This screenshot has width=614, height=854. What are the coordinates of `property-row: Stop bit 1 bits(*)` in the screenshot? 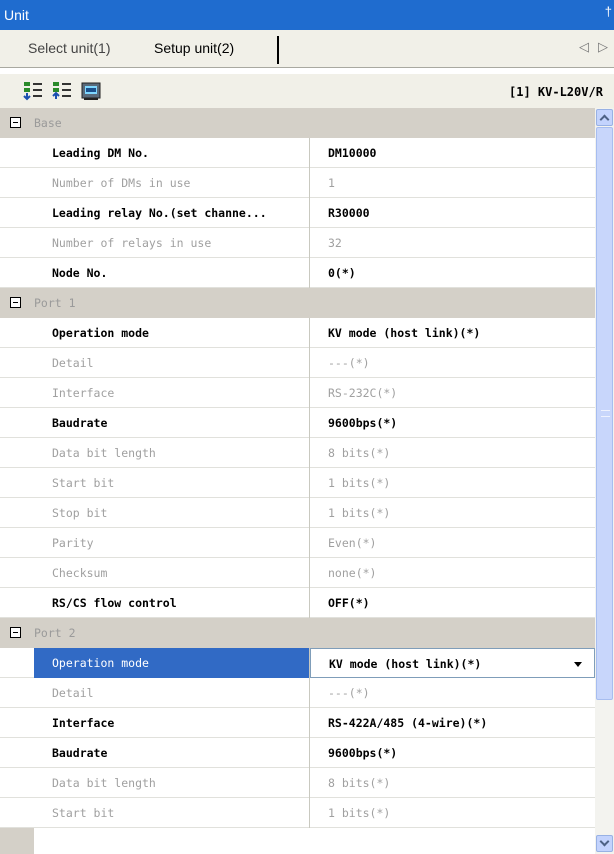 It's located at (297, 513).